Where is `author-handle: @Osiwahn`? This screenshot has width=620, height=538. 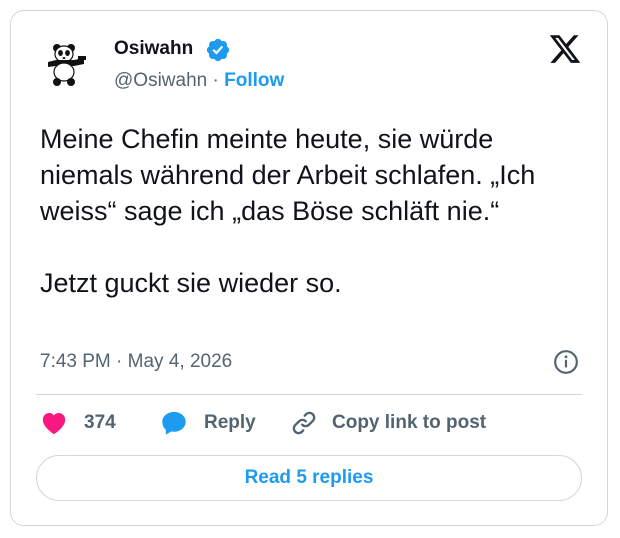 author-handle: @Osiwahn is located at coordinates (160, 80).